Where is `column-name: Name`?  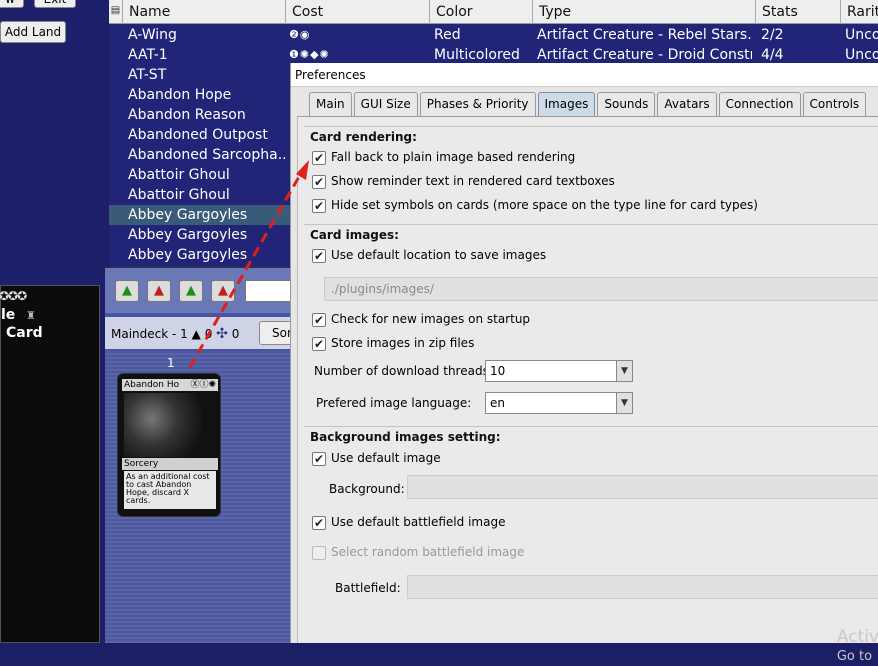
column-name: Name is located at coordinates (204, 12).